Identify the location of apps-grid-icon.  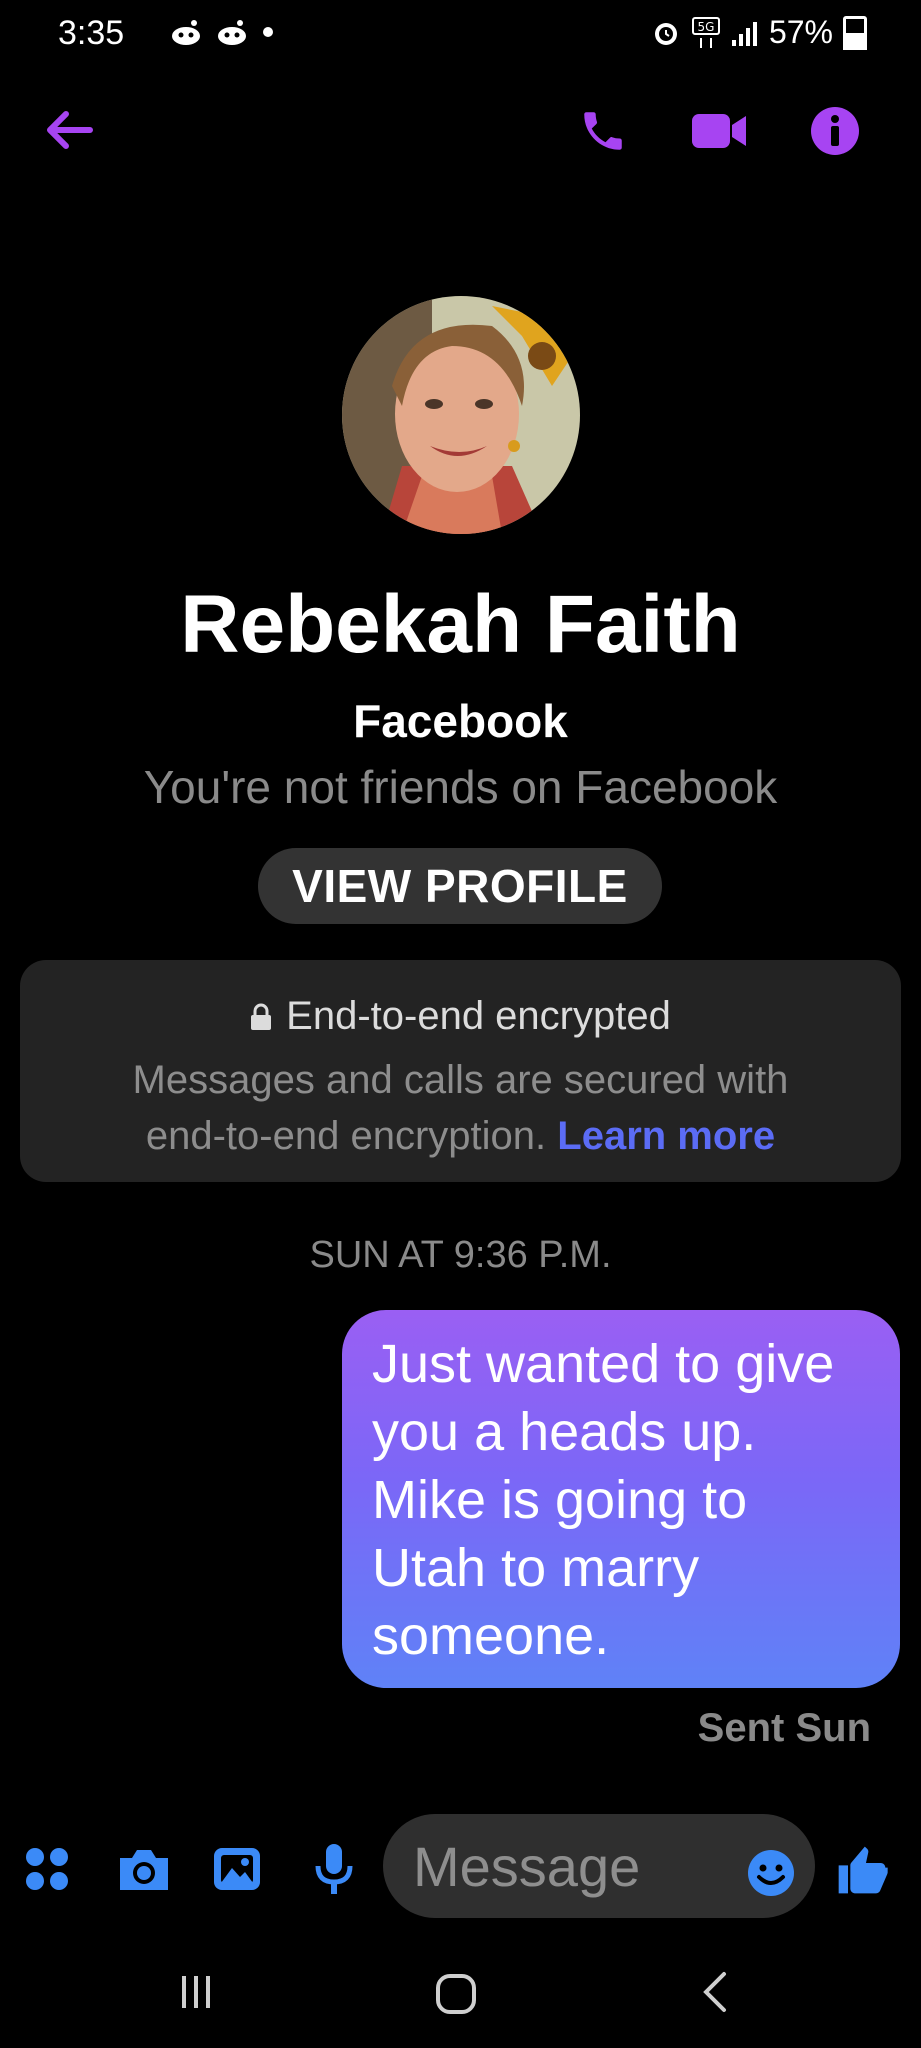
(47, 1869).